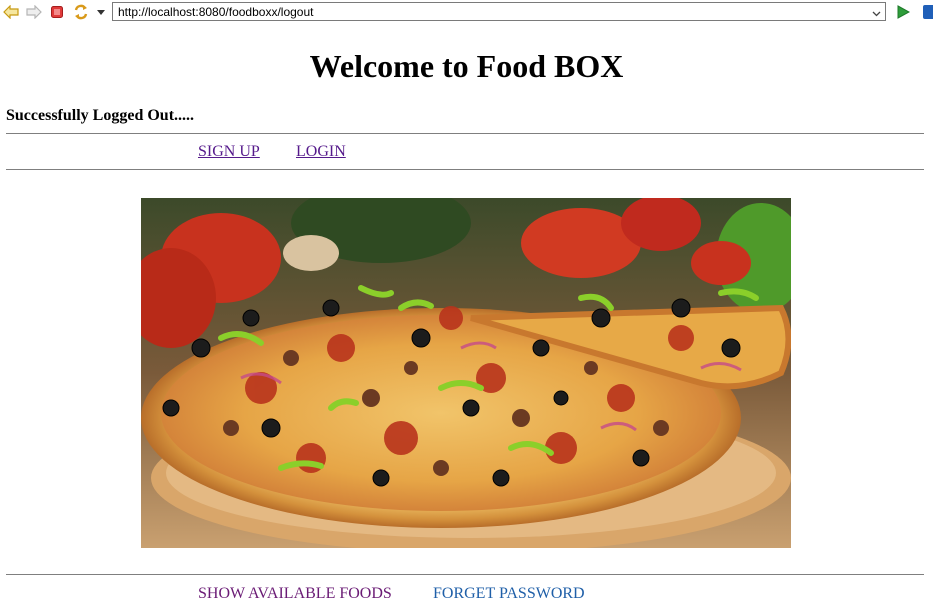  Describe the element at coordinates (57, 12) in the screenshot. I see `stop-icon` at that location.